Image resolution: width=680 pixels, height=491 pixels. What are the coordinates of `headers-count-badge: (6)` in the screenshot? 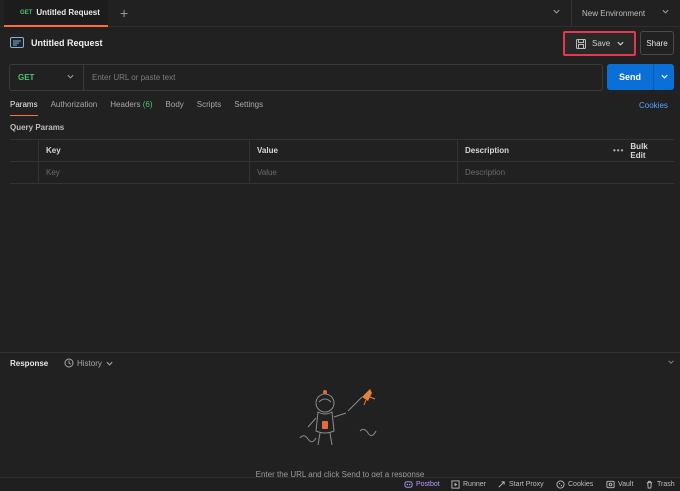 It's located at (147, 104).